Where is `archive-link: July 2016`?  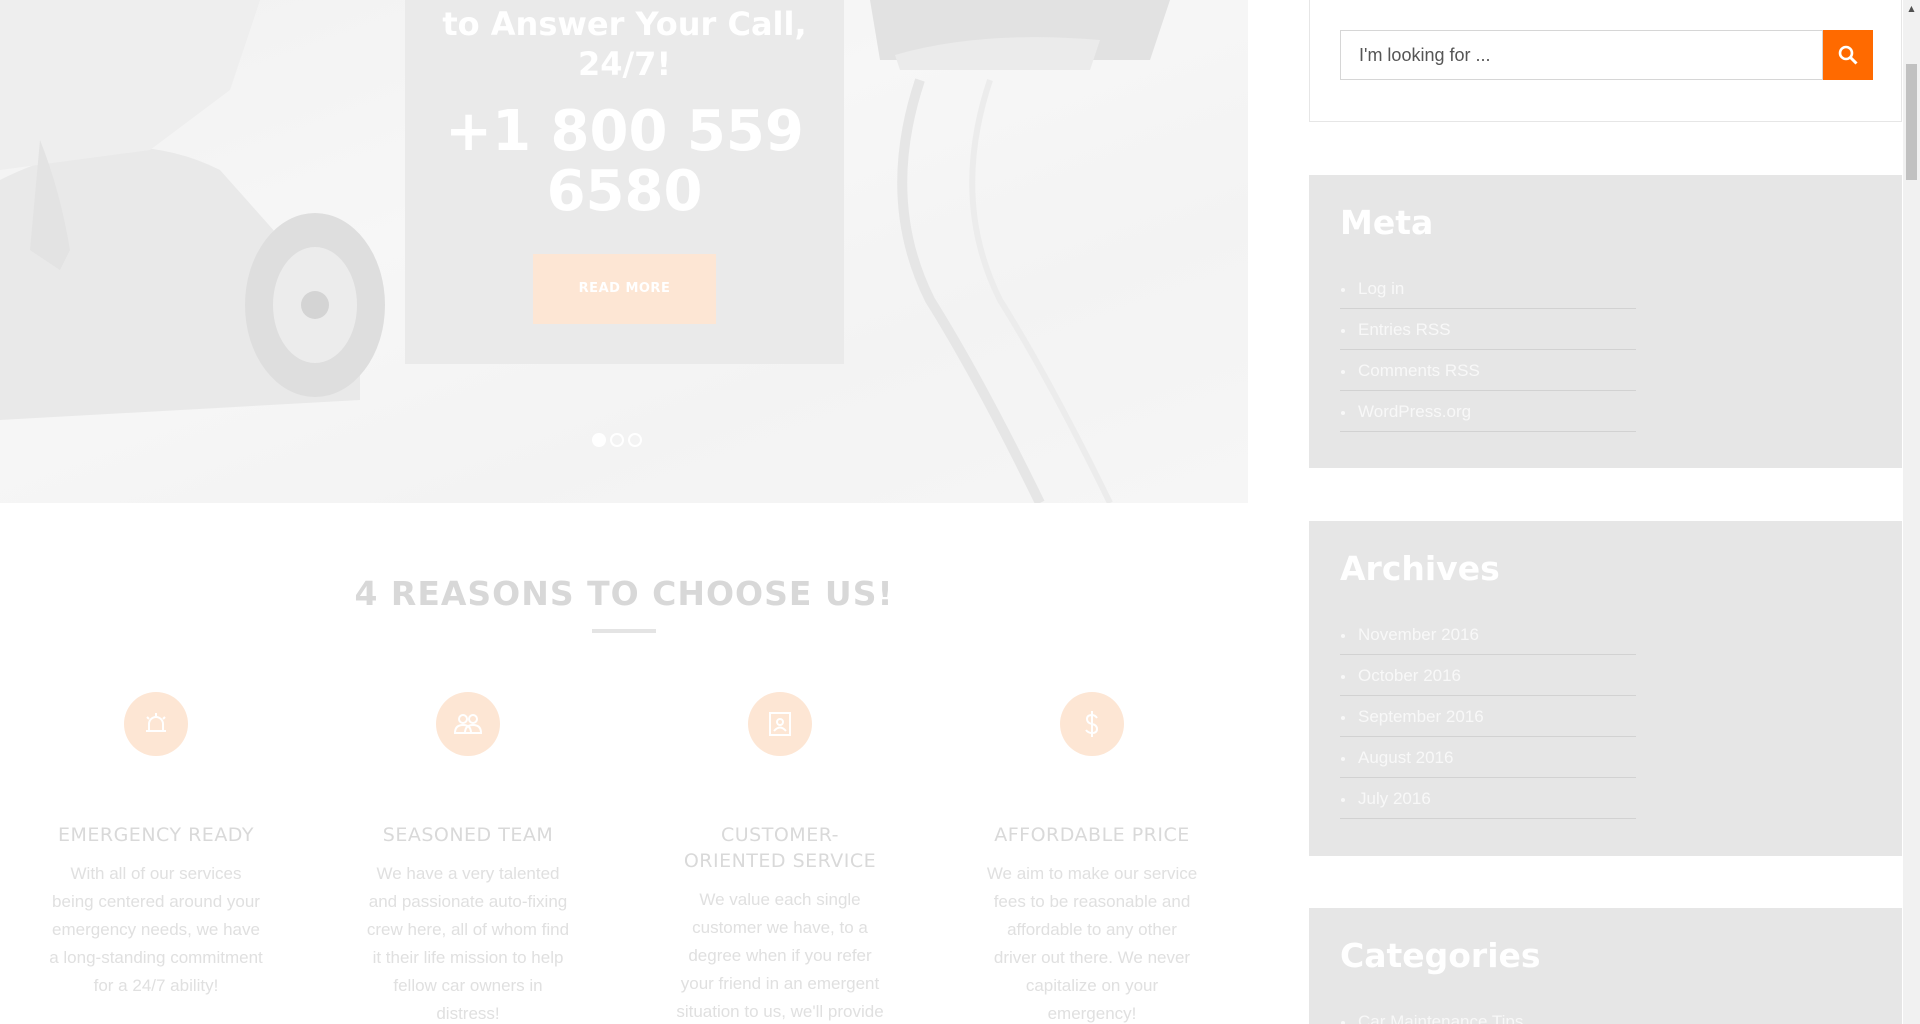
archive-link: July 2016 is located at coordinates (1488, 799).